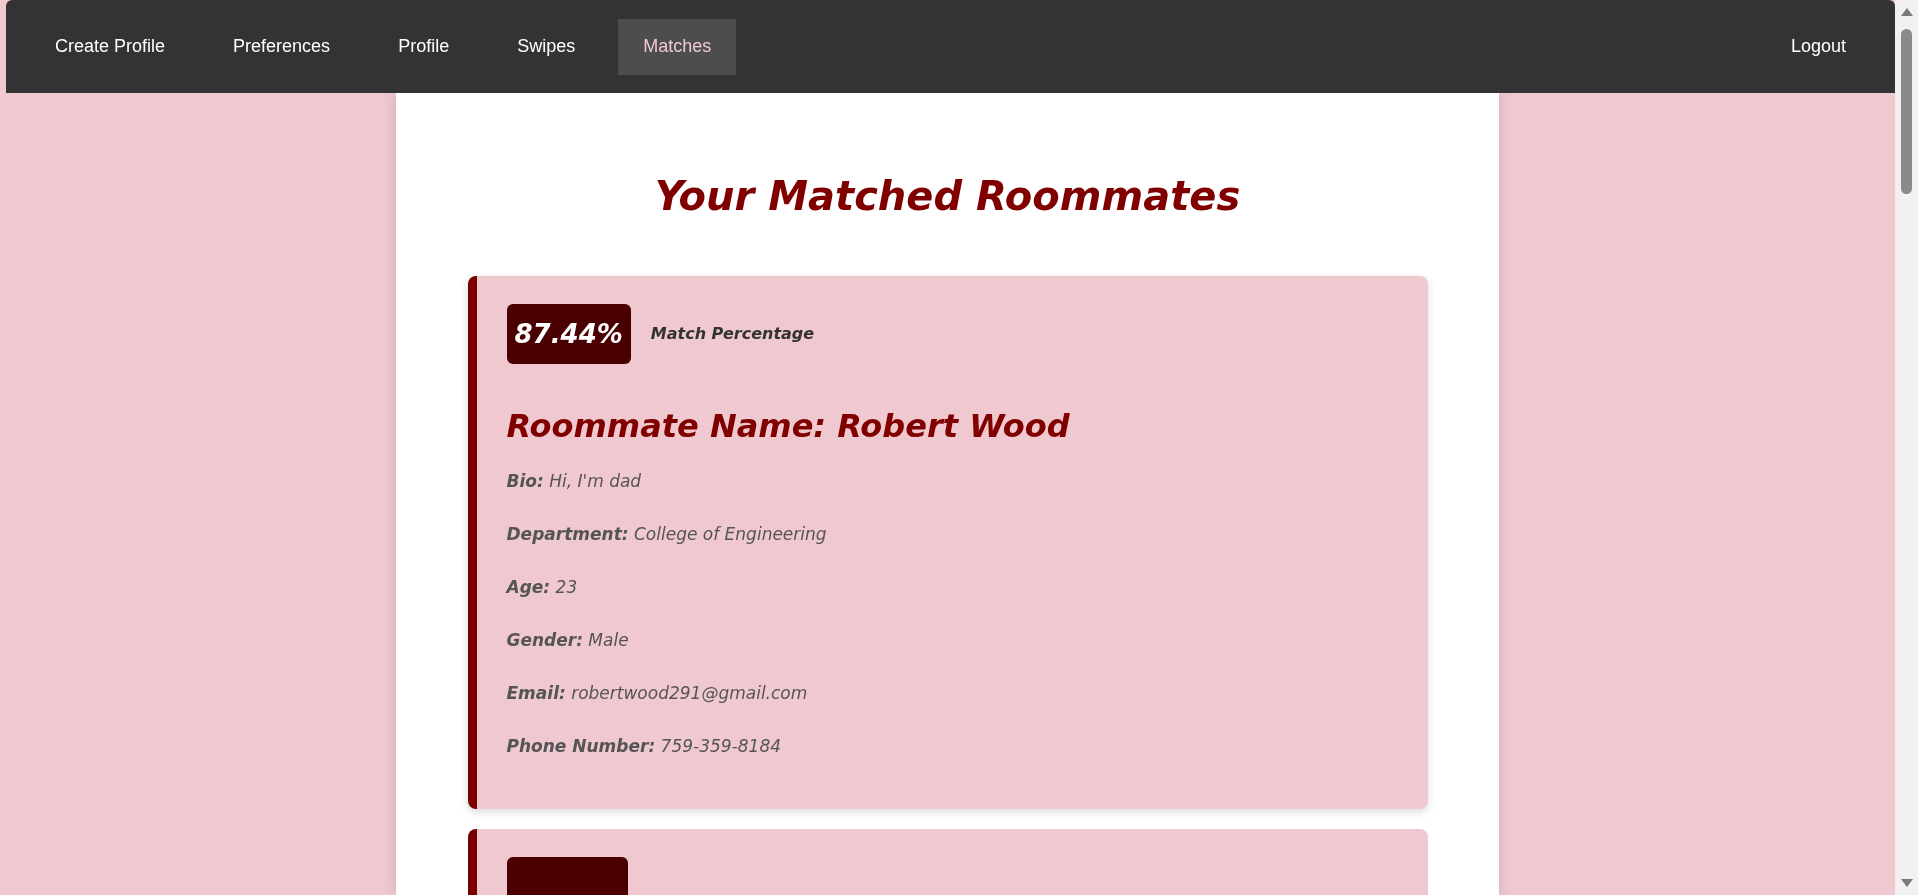 The width and height of the screenshot is (1918, 895). Describe the element at coordinates (667, 534) in the screenshot. I see `profile-detail: Department: College of Engineering` at that location.